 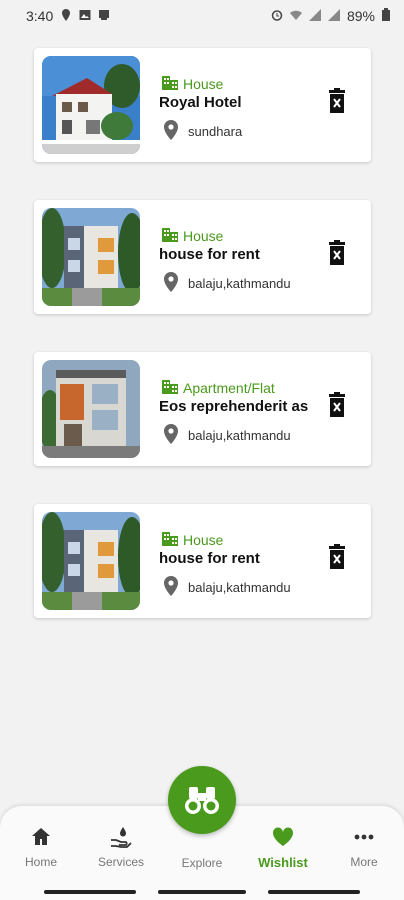 I want to click on system-nav-recent, so click(x=90, y=892).